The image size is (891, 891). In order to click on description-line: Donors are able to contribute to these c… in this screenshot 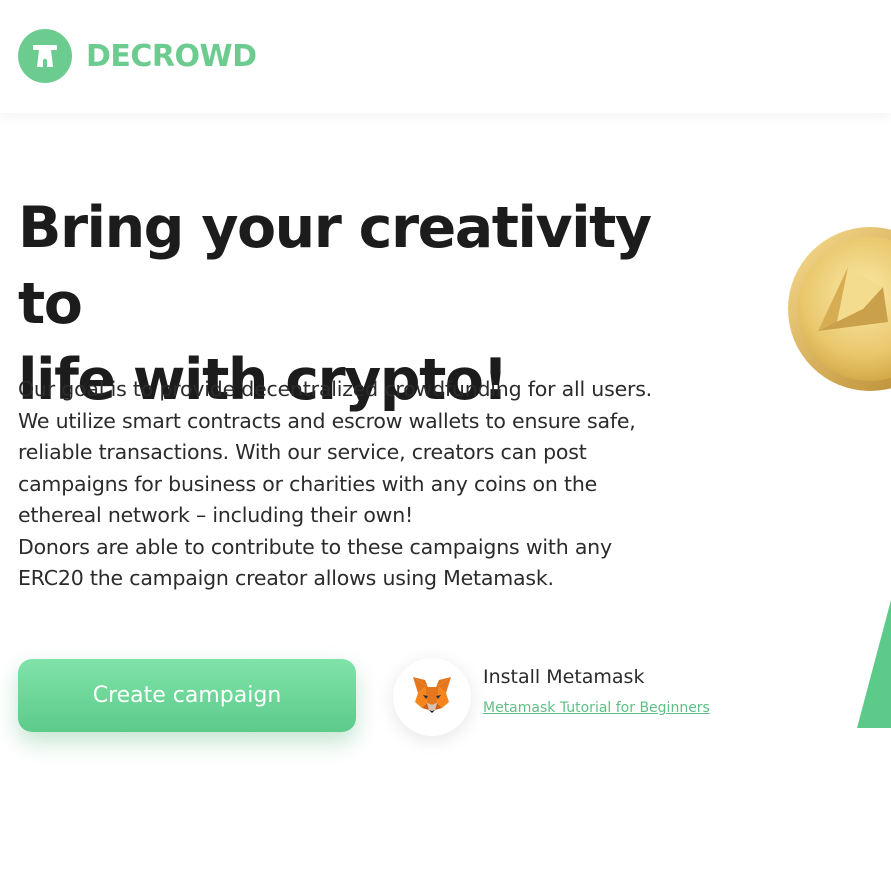, I will do `click(315, 546)`.